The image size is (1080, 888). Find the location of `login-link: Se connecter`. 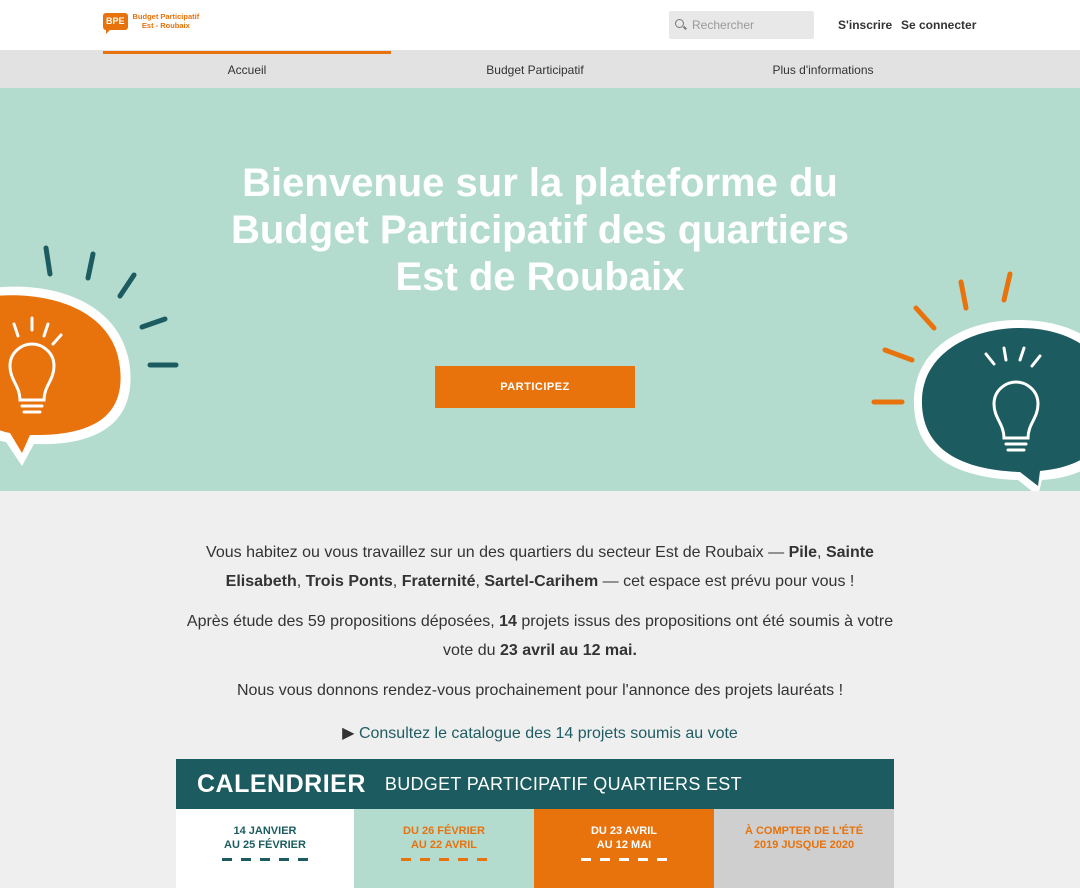

login-link: Se connecter is located at coordinates (938, 25).